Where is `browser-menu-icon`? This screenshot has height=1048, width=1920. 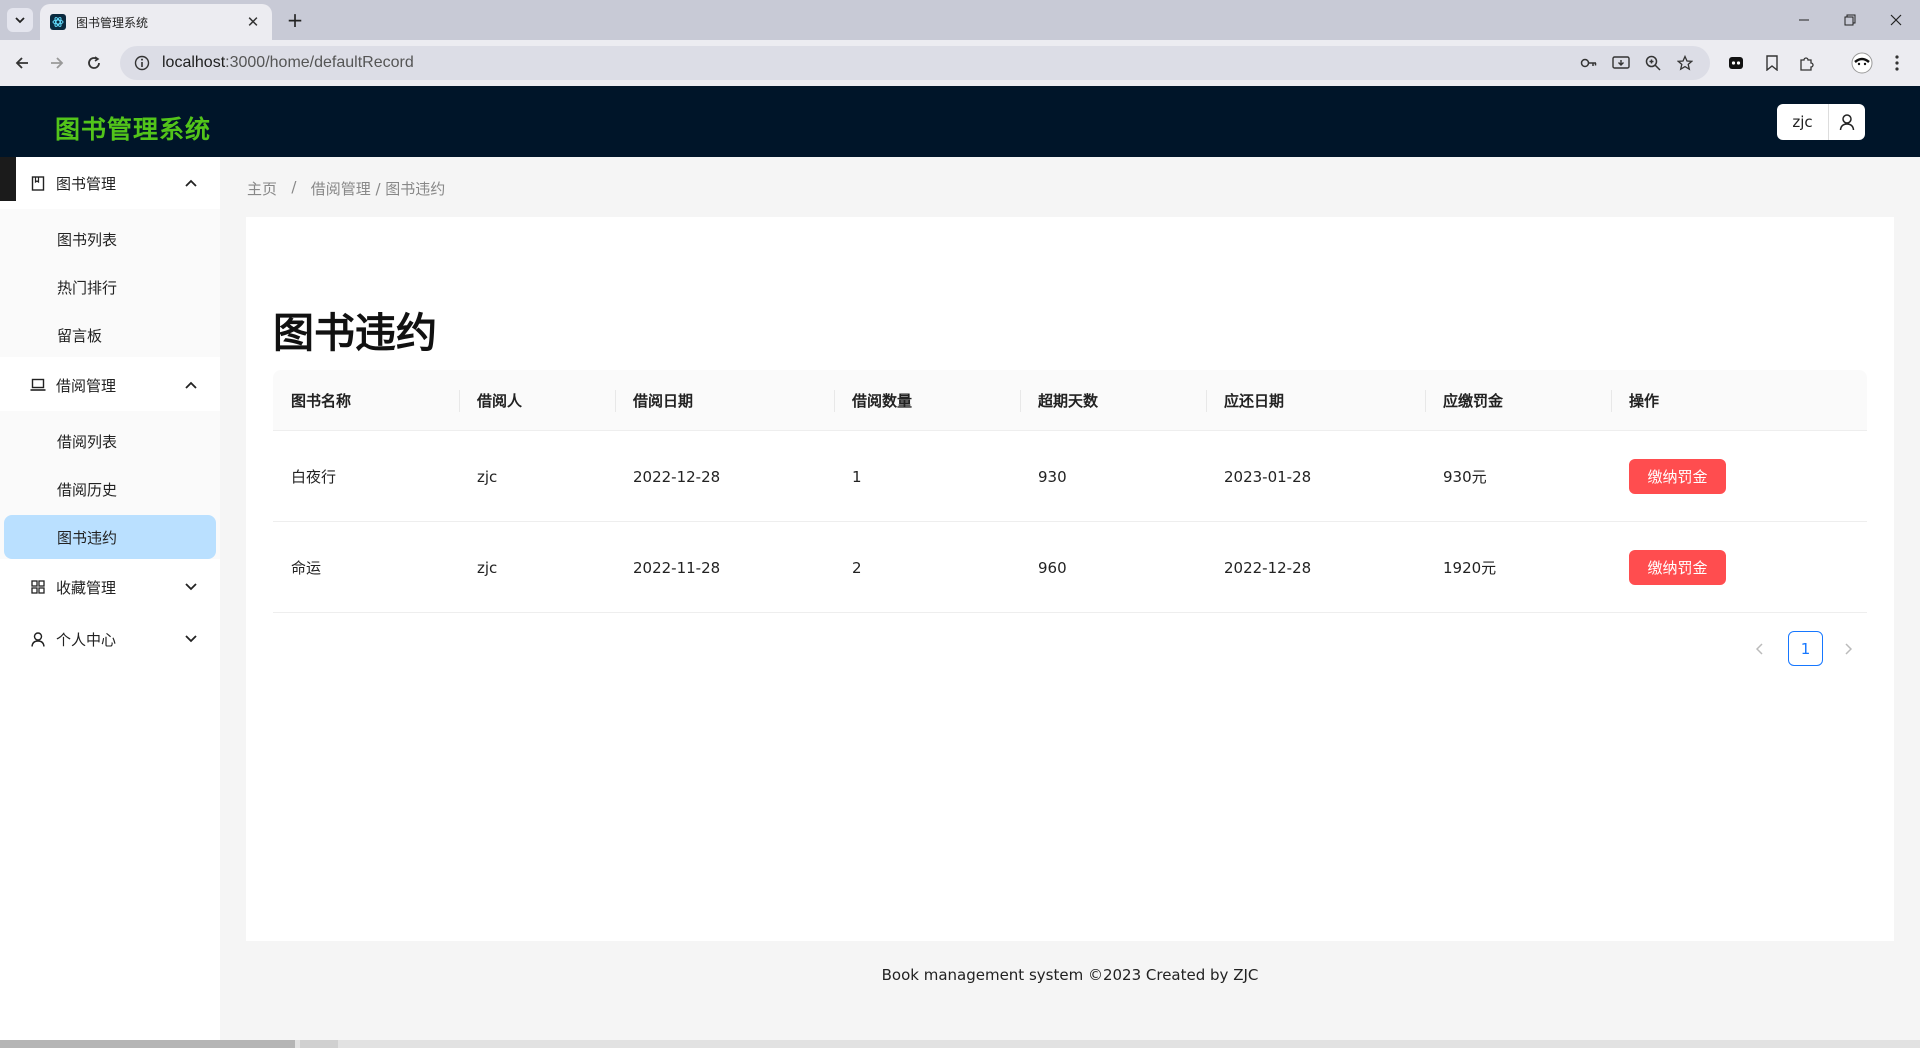
browser-menu-icon is located at coordinates (1897, 63).